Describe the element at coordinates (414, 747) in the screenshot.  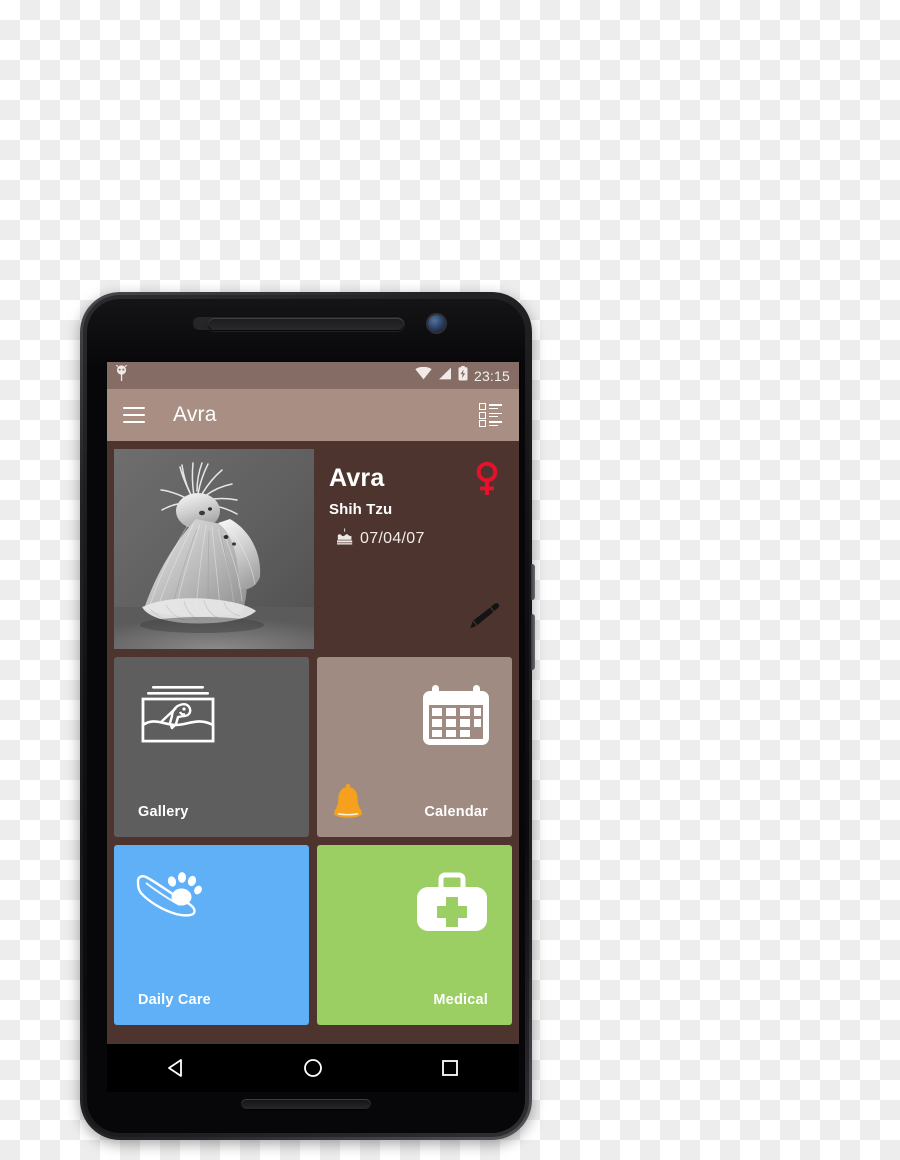
I see `tile-calendar: Calendar` at that location.